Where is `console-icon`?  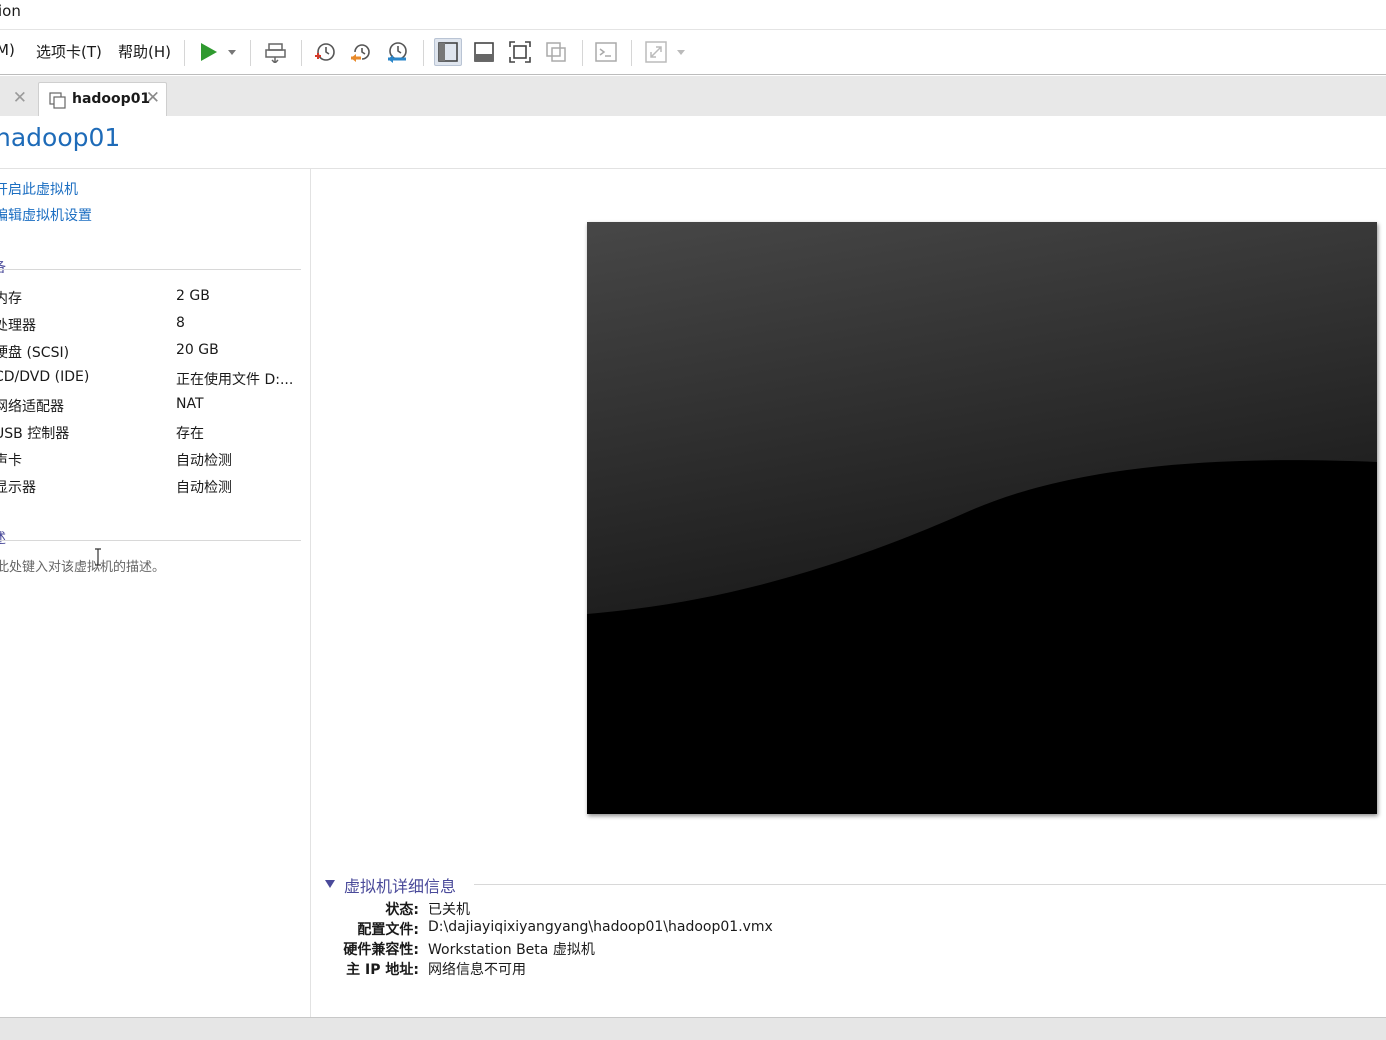 console-icon is located at coordinates (606, 52).